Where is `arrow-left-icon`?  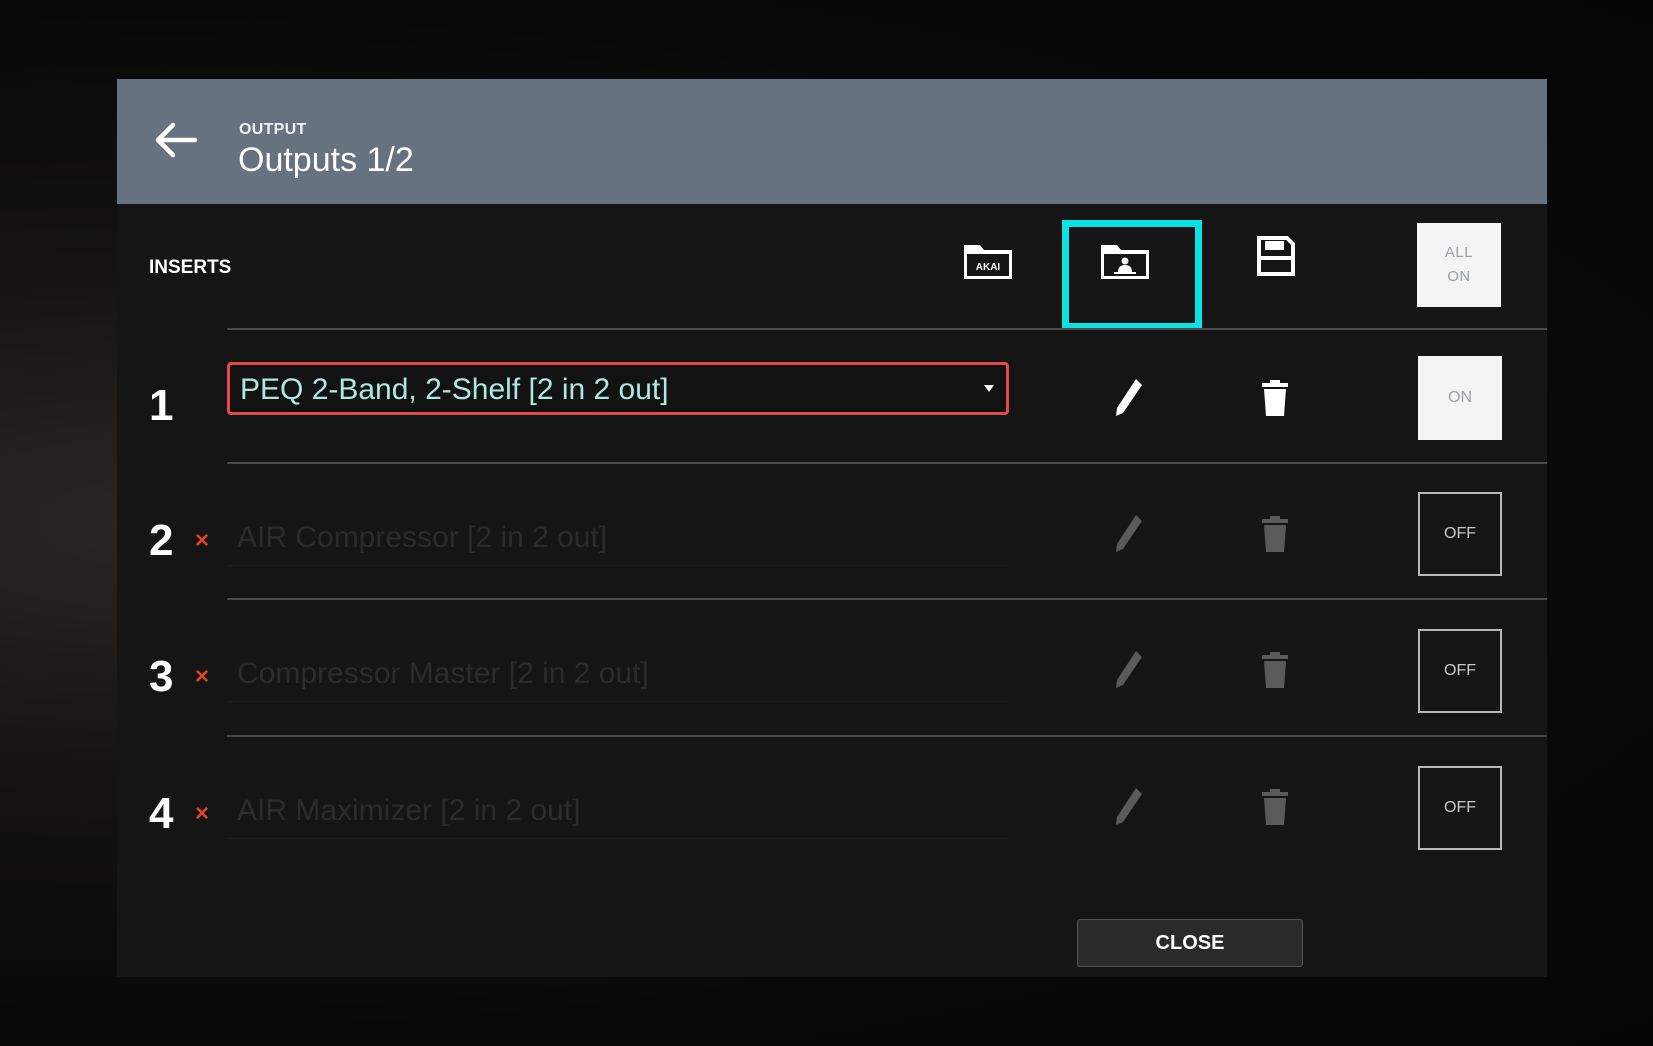
arrow-left-icon is located at coordinates (176, 140).